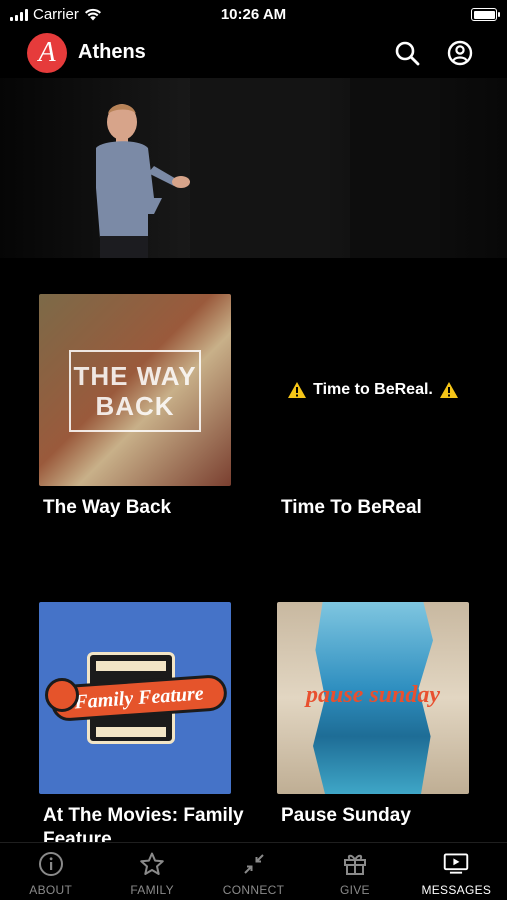 This screenshot has height=900, width=507. Describe the element at coordinates (456, 890) in the screenshot. I see `tab-label: MESSAGES` at that location.